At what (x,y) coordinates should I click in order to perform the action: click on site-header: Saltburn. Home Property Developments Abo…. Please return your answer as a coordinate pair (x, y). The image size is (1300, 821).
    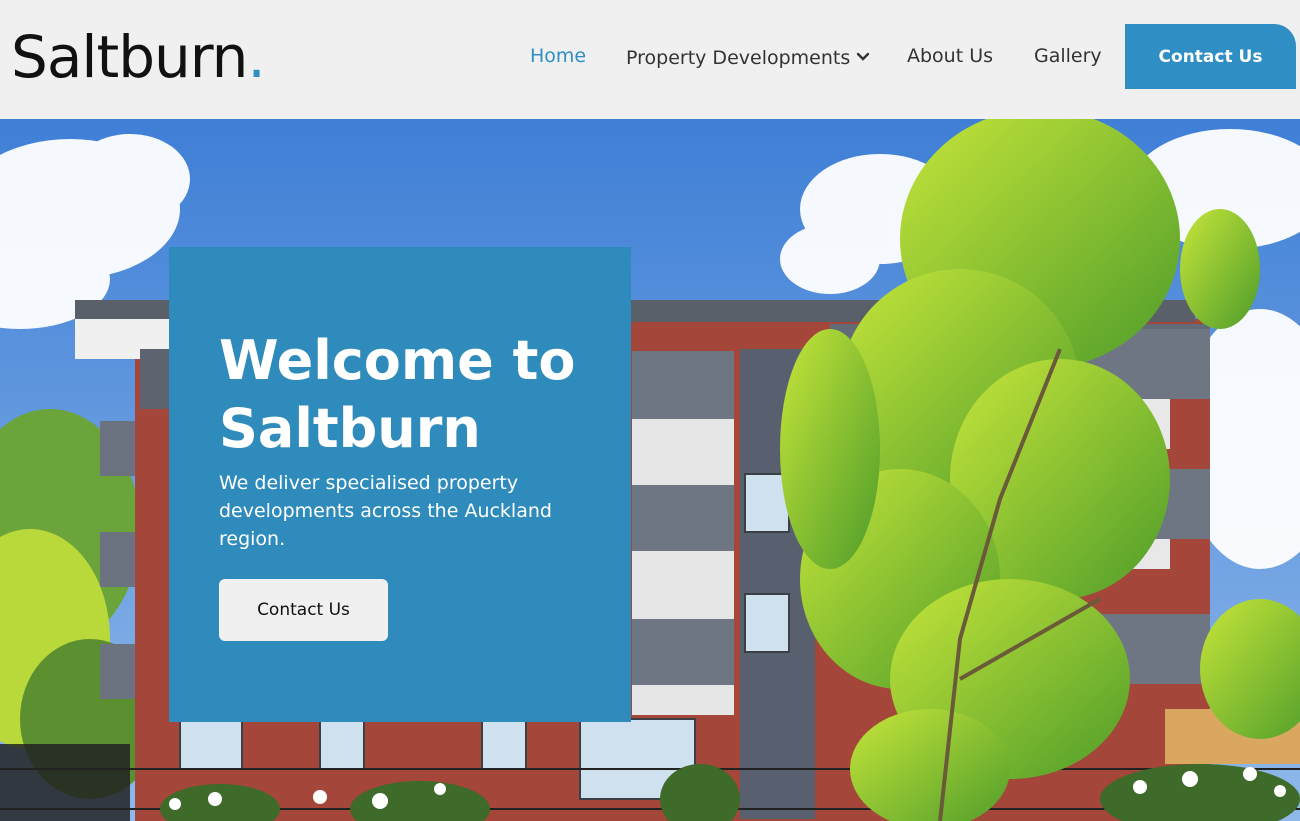
    Looking at the image, I should click on (650, 59).